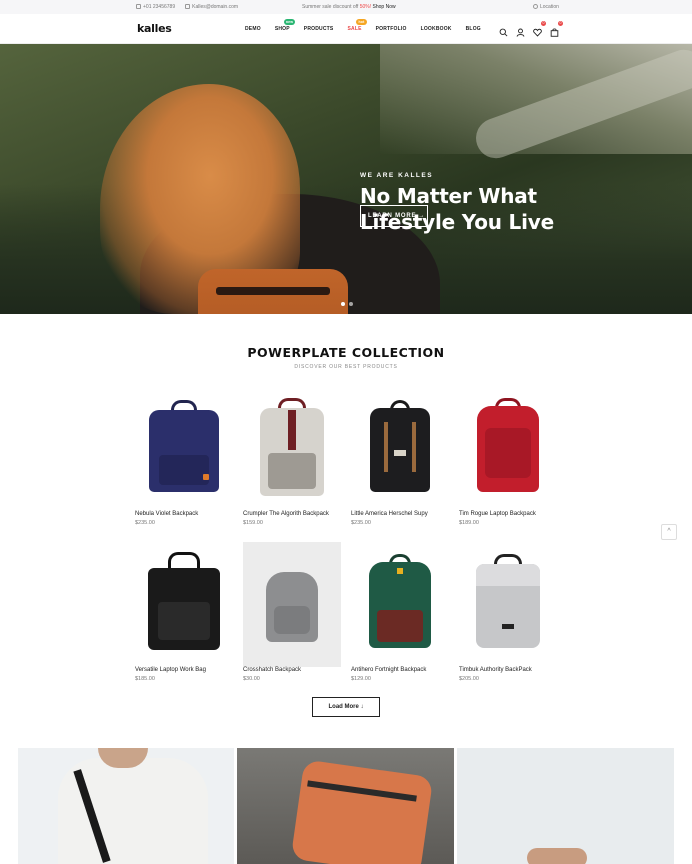  I want to click on wishlist-button: 0, so click(539, 29).